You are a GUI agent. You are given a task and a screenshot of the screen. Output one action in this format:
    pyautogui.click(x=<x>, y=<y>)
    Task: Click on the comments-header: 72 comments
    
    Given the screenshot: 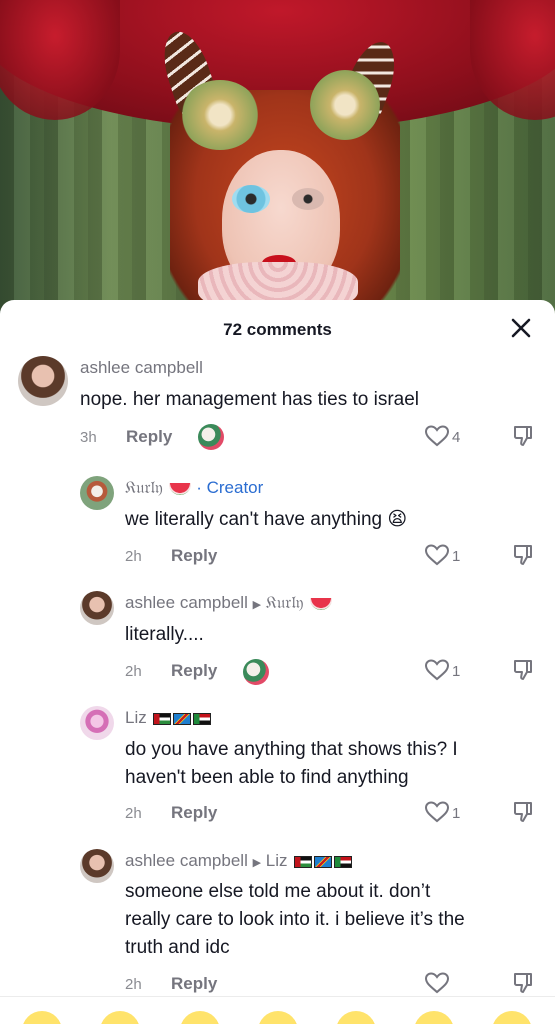 What is the action you would take?
    pyautogui.click(x=277, y=328)
    